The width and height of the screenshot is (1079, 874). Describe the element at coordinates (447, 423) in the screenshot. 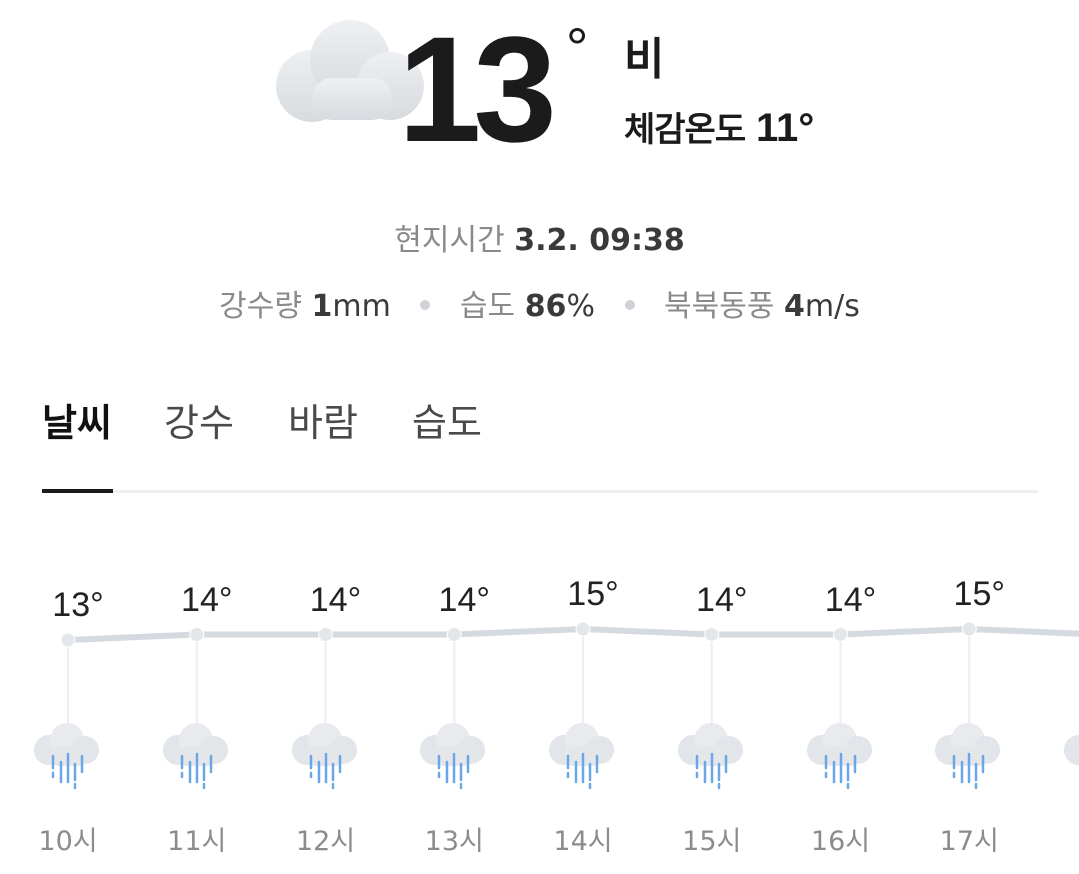

I see `tab-humidity: 습도` at that location.